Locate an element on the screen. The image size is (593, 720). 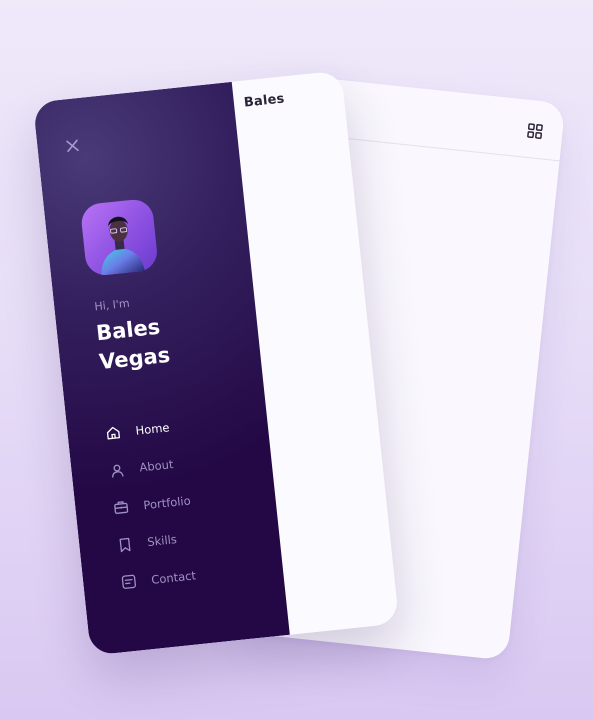
message-icon is located at coordinates (129, 582).